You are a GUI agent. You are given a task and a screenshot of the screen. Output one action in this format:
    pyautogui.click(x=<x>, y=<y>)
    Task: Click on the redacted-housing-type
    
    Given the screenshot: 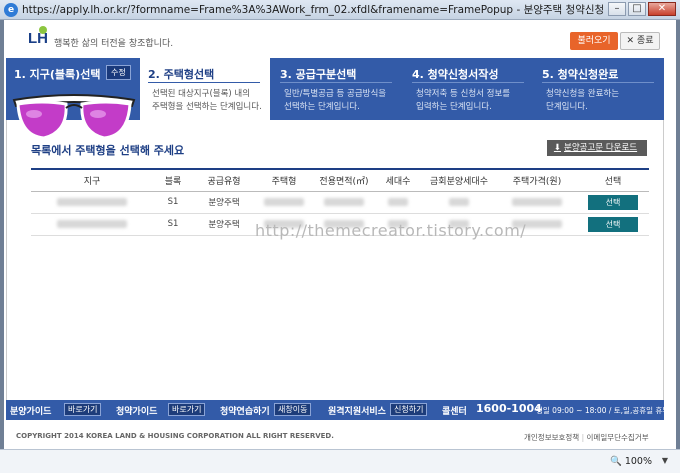 What is the action you would take?
    pyautogui.click(x=284, y=201)
    